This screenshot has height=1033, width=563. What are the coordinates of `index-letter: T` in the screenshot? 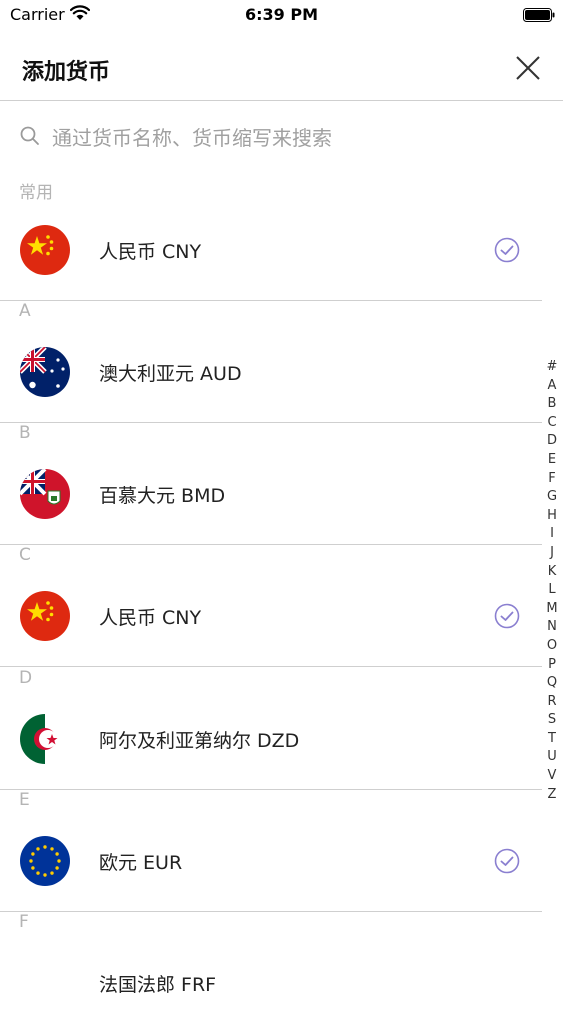 It's located at (552, 739).